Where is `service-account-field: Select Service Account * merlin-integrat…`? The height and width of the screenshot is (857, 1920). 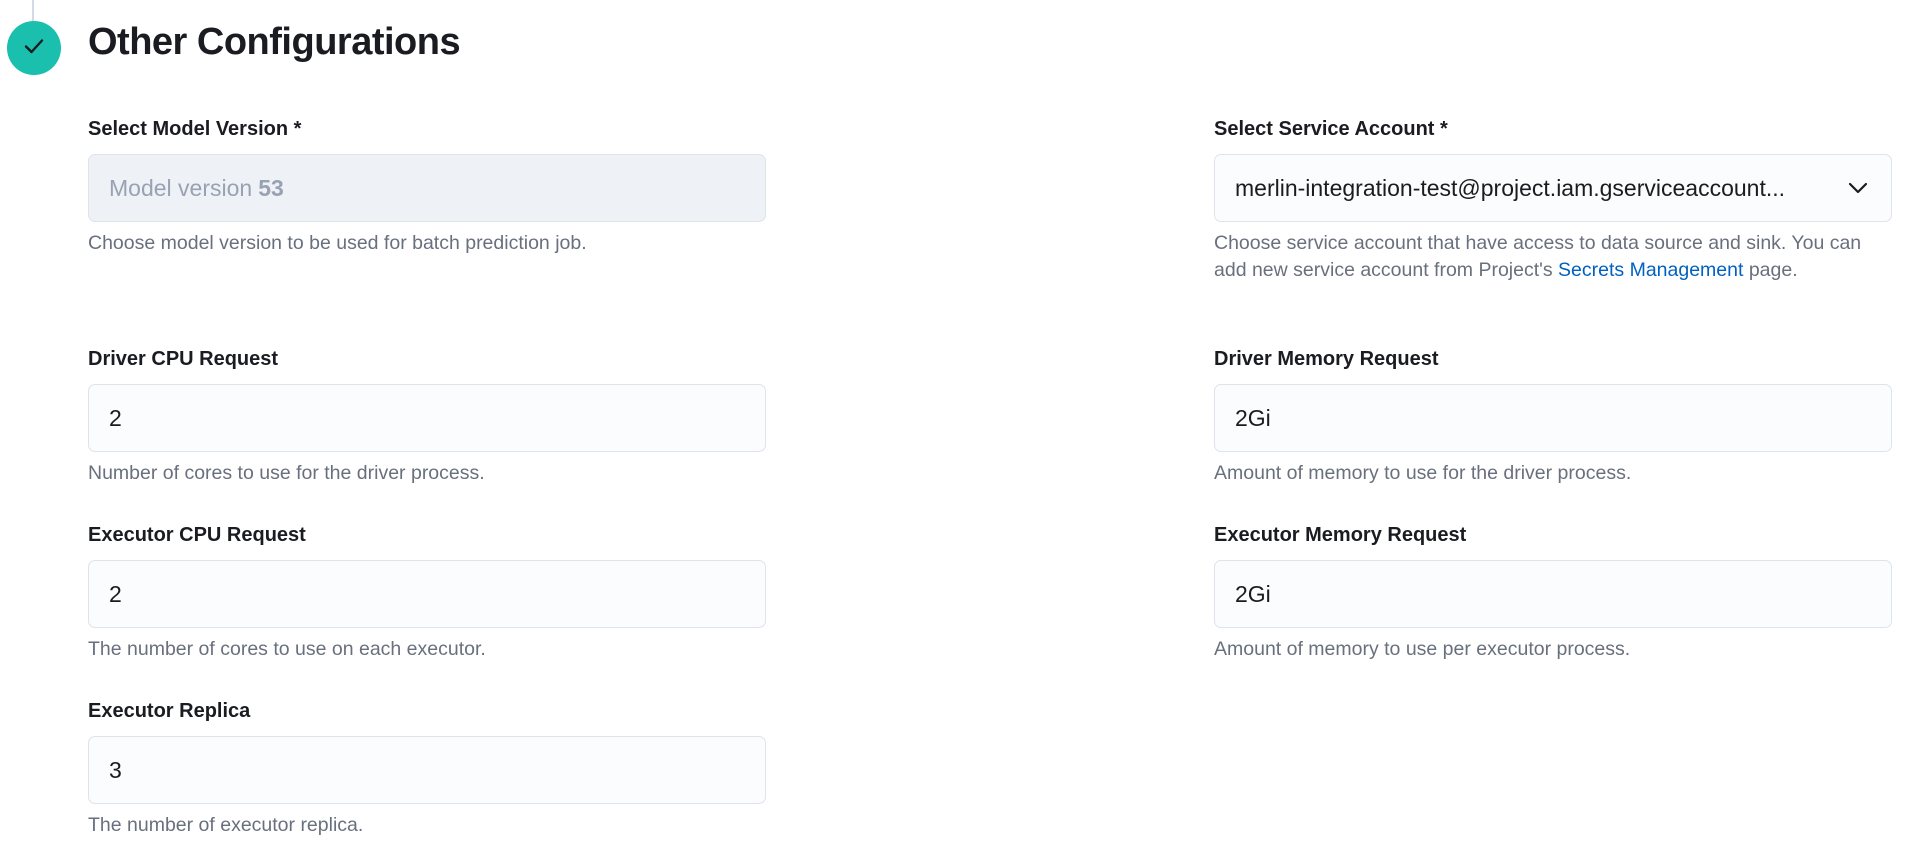 service-account-field: Select Service Account * merlin-integrat… is located at coordinates (1553, 200).